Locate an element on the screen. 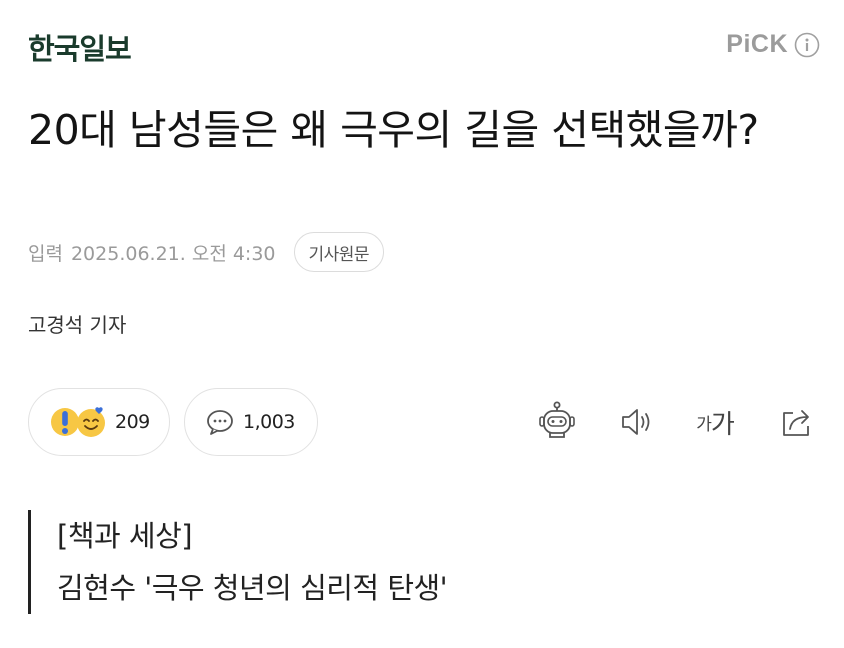  reaction-emojis is located at coordinates (80, 422).